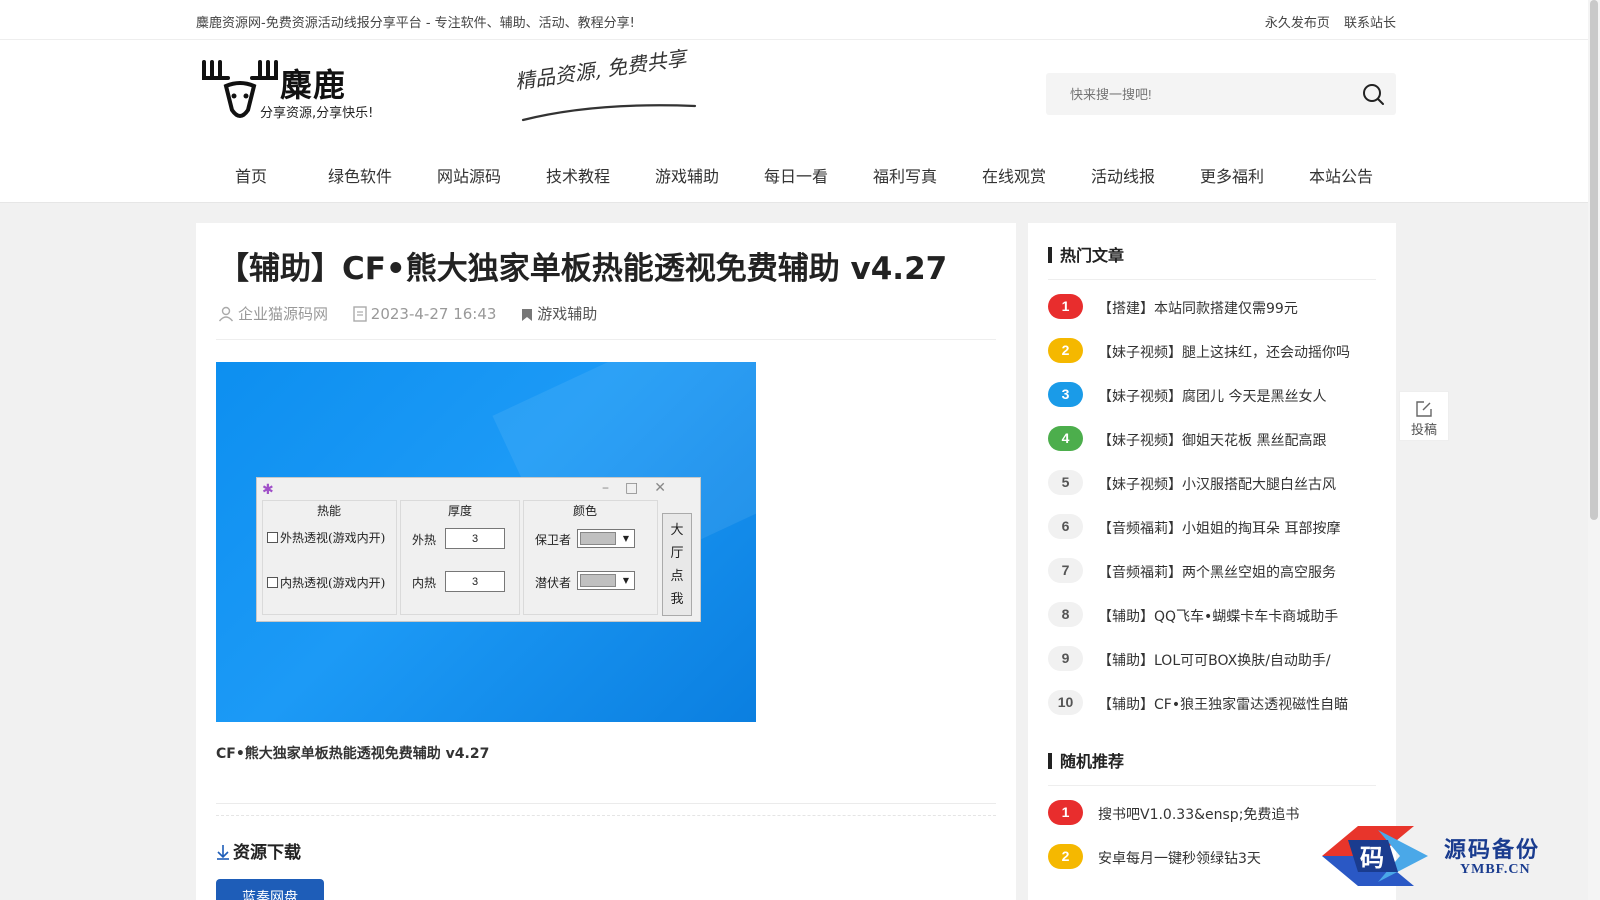  Describe the element at coordinates (578, 177) in the screenshot. I see `nav-tutorials: 技术教程` at that location.